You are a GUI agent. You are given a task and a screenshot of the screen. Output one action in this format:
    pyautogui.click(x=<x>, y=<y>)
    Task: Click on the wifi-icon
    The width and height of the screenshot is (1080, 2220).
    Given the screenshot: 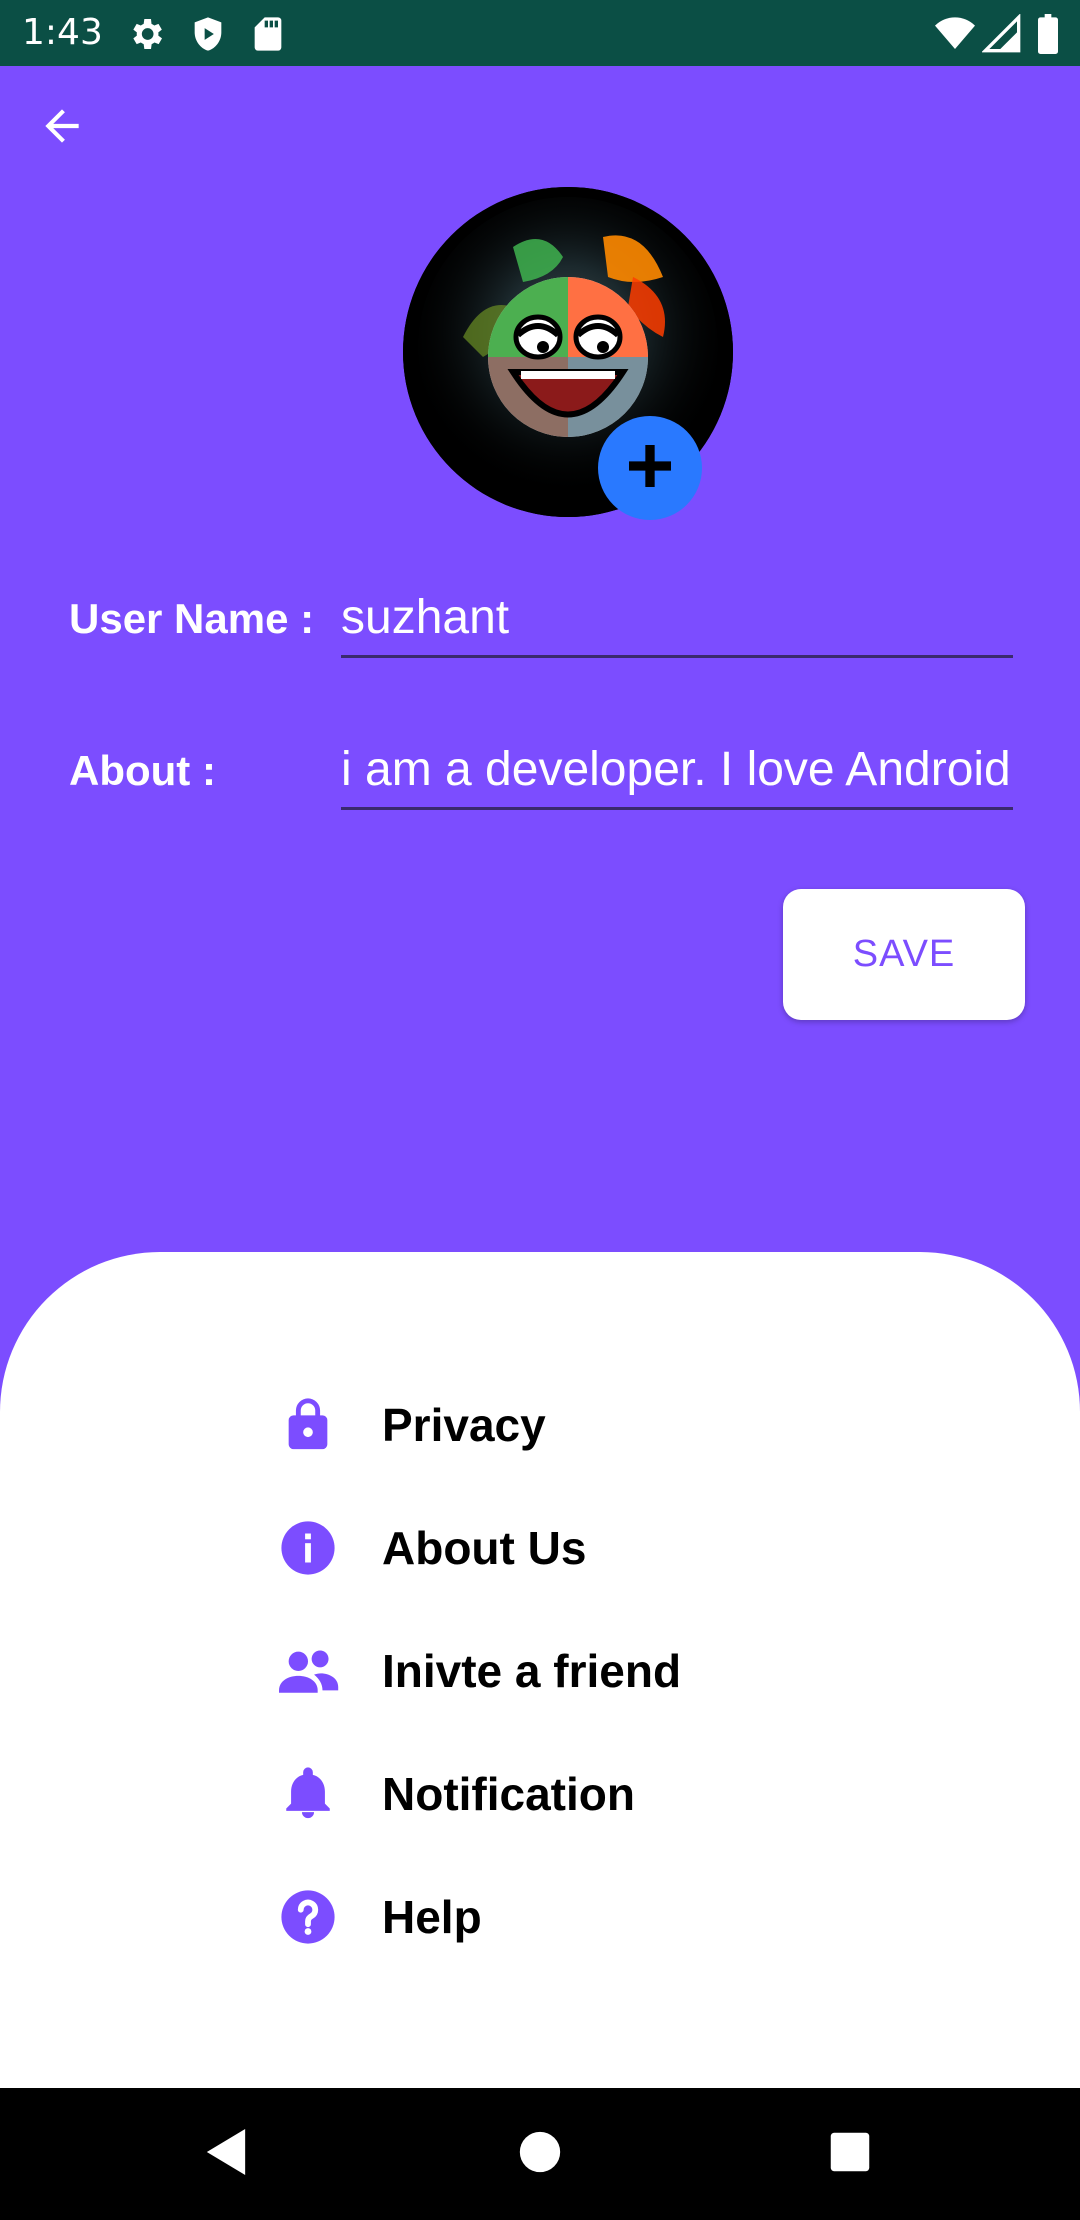 What is the action you would take?
    pyautogui.click(x=954, y=34)
    